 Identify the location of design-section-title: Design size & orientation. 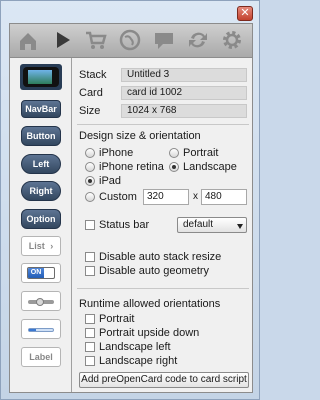
(140, 136).